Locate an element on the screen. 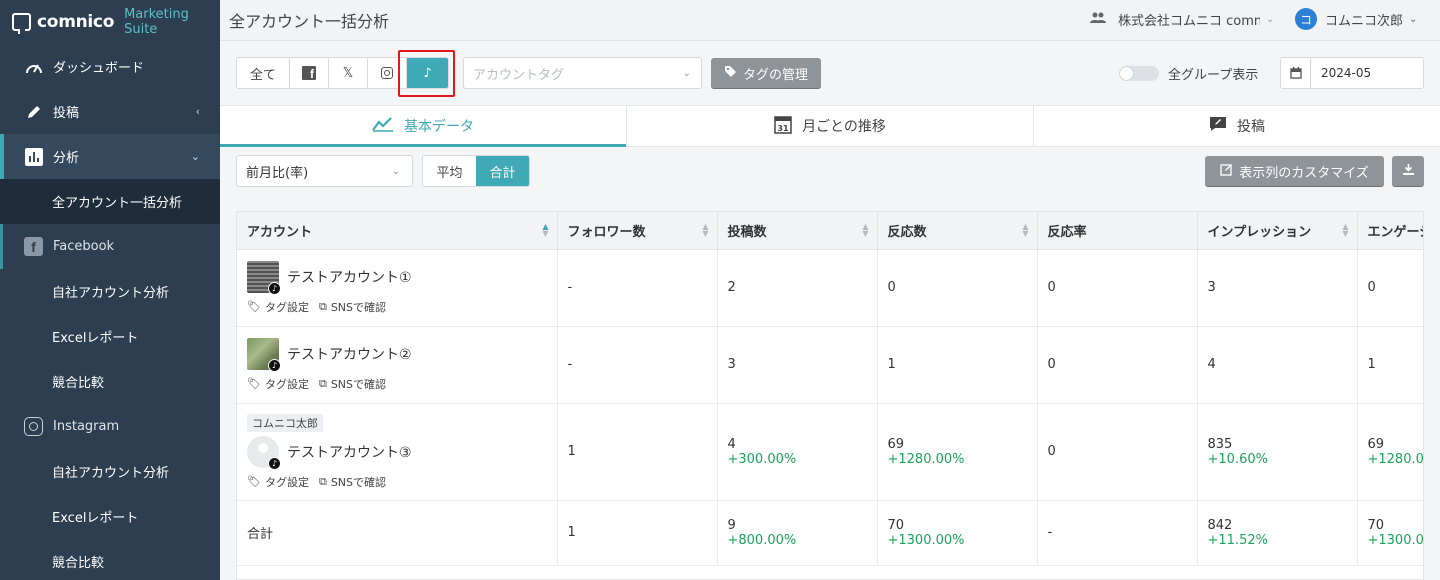  comparison-select: 前月比(率) ⌄ is located at coordinates (324, 171).